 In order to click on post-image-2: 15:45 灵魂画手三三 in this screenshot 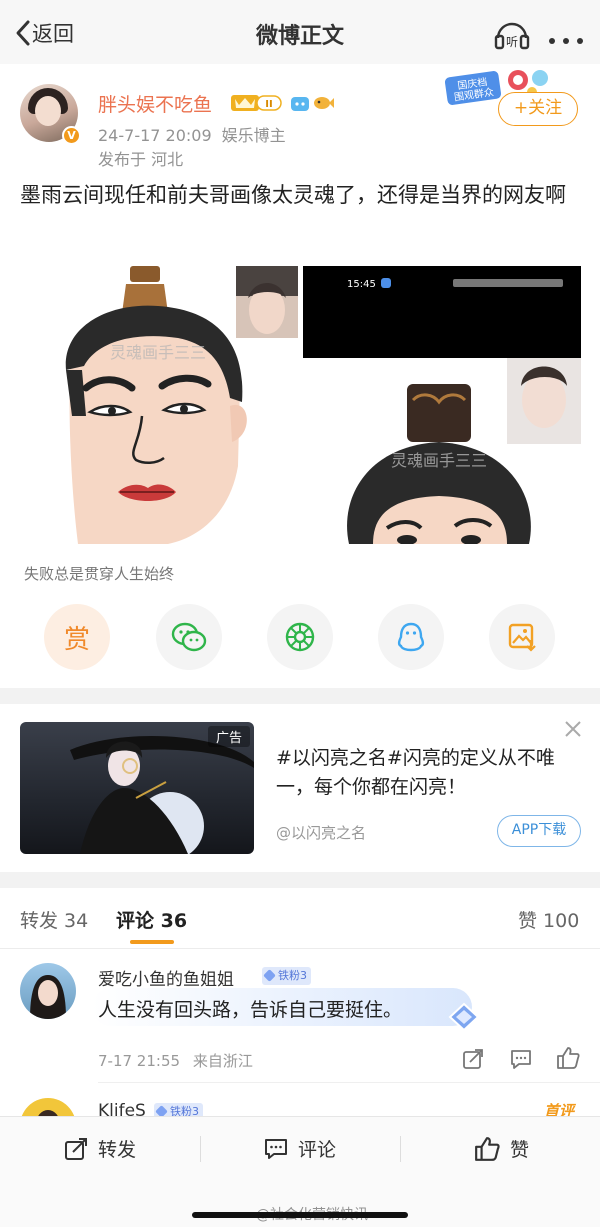, I will do `click(442, 405)`.